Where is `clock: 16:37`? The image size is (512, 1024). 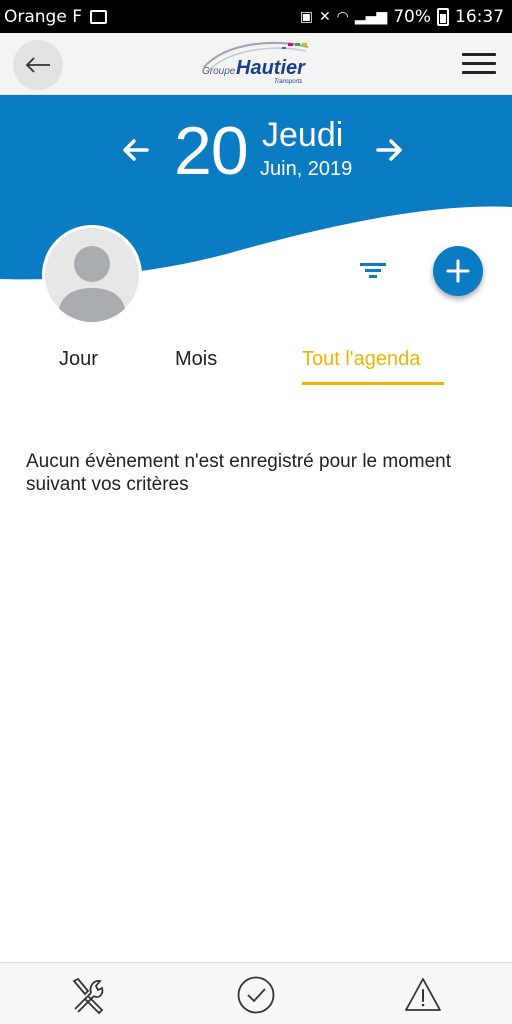 clock: 16:37 is located at coordinates (479, 16).